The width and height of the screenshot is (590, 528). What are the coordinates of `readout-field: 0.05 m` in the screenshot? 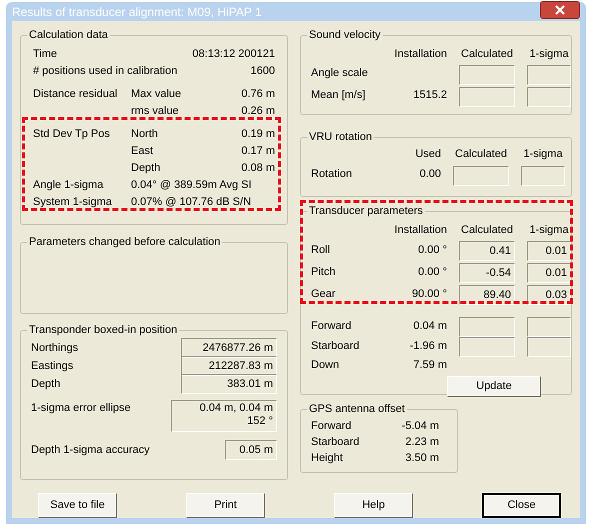 It's located at (251, 450).